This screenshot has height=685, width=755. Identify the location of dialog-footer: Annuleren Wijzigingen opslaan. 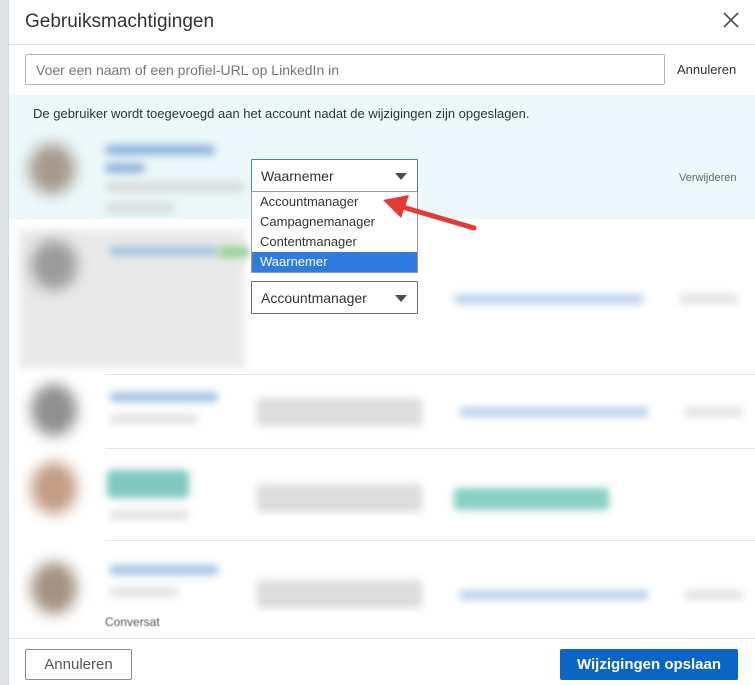
(382, 661).